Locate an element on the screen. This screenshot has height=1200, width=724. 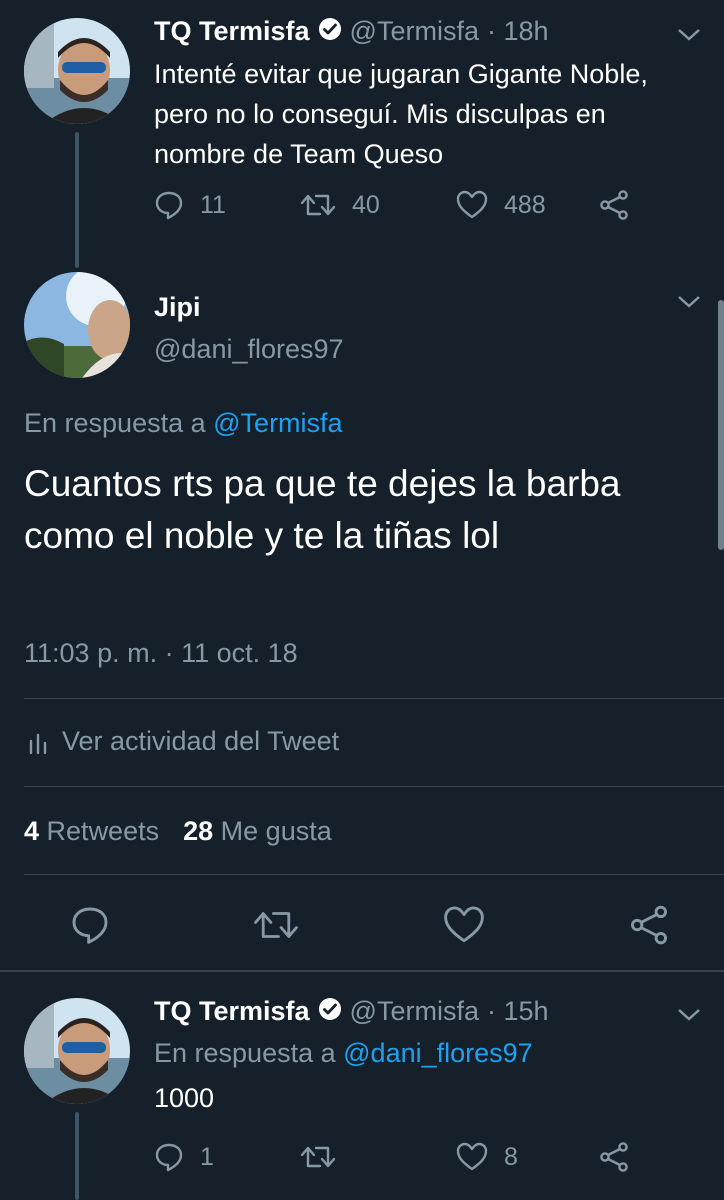
thread-line-bottom is located at coordinates (77, 1156).